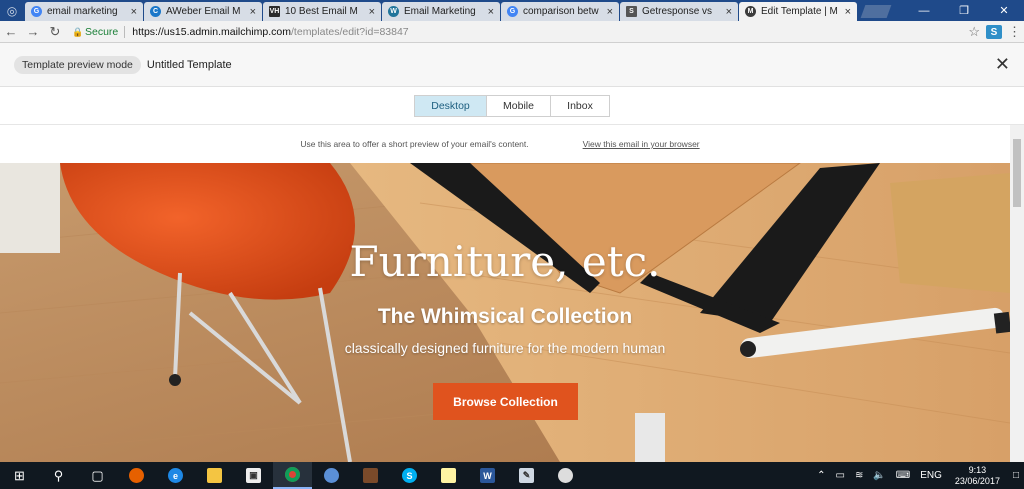 The width and height of the screenshot is (1024, 489). I want to click on tab-title: Edit Template | M, so click(799, 11).